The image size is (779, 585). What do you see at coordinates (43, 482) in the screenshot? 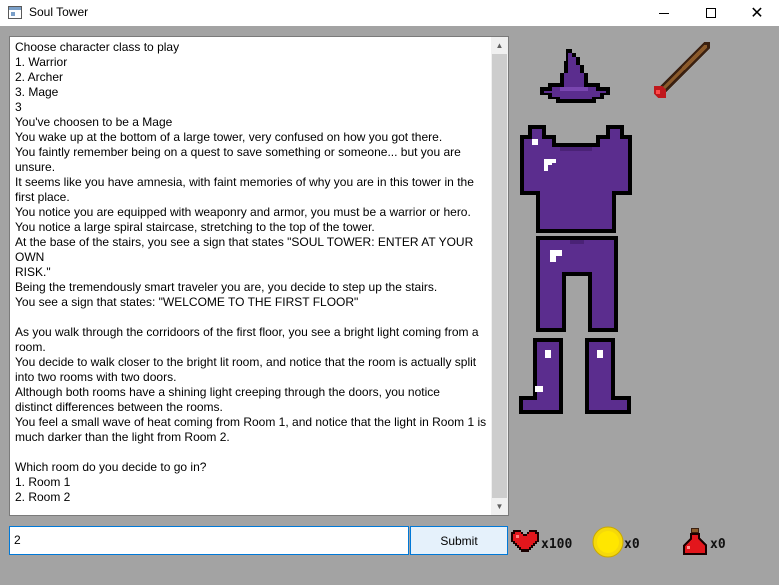
I see `story-line: 1. Room 1` at bounding box center [43, 482].